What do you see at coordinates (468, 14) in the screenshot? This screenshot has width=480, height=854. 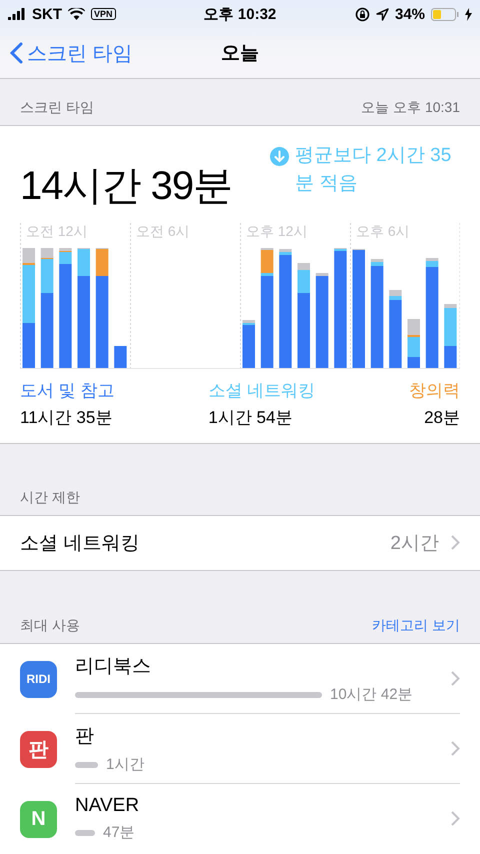 I see `charging-icon` at bounding box center [468, 14].